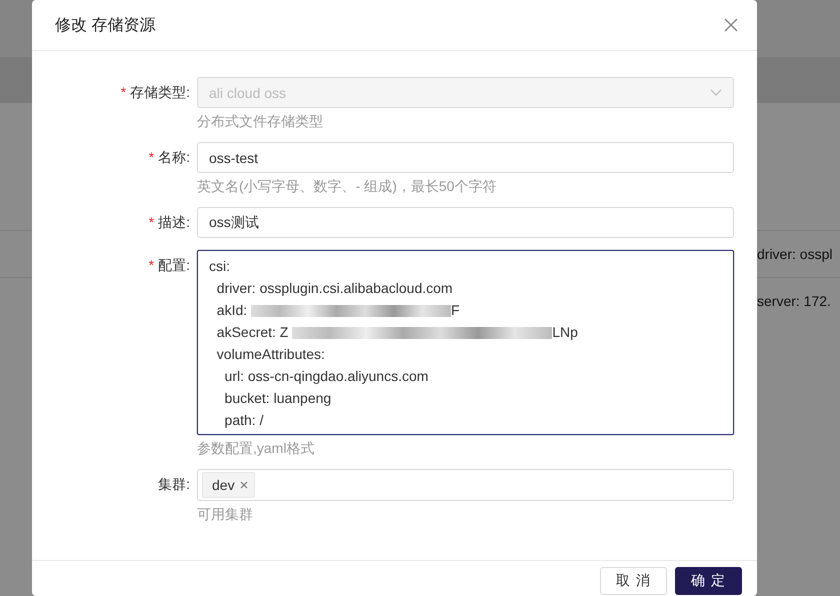 This screenshot has height=596, width=840. Describe the element at coordinates (244, 420) in the screenshot. I see `yaml-line: path: /` at that location.